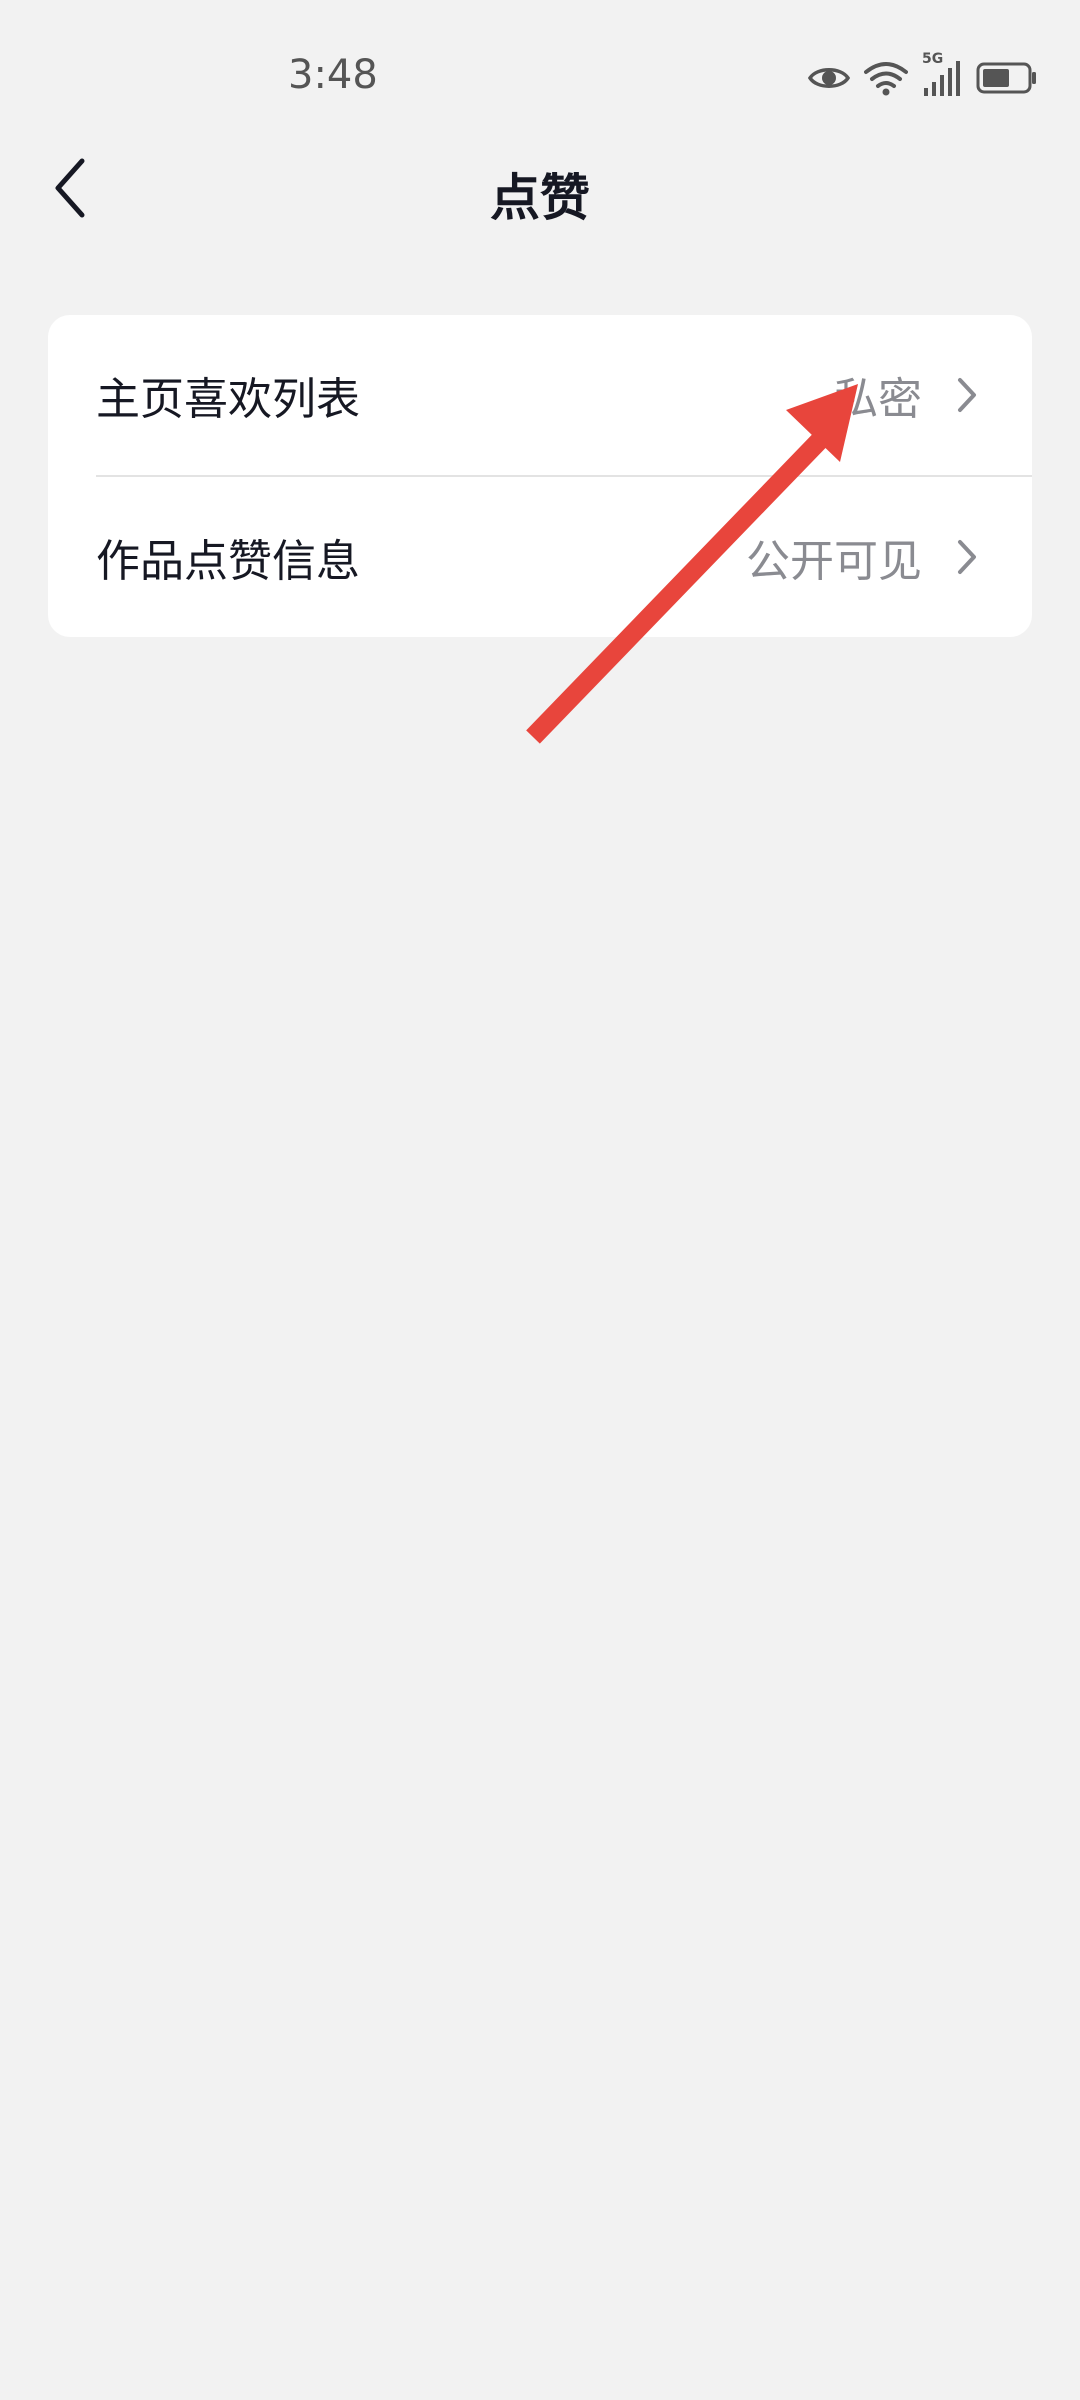 The width and height of the screenshot is (1080, 2400). Describe the element at coordinates (1007, 78) in the screenshot. I see `battery-icon` at that location.